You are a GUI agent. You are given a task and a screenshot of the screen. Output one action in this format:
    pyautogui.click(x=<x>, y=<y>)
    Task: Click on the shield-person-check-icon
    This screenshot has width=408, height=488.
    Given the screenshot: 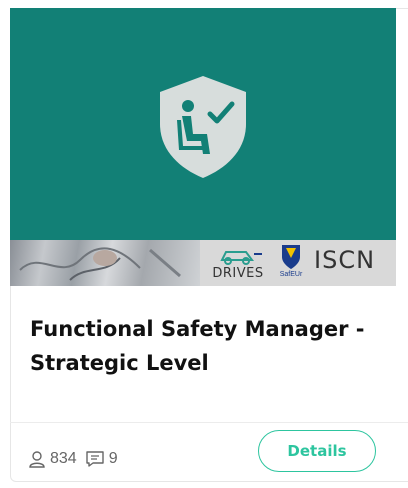 What is the action you would take?
    pyautogui.click(x=203, y=127)
    